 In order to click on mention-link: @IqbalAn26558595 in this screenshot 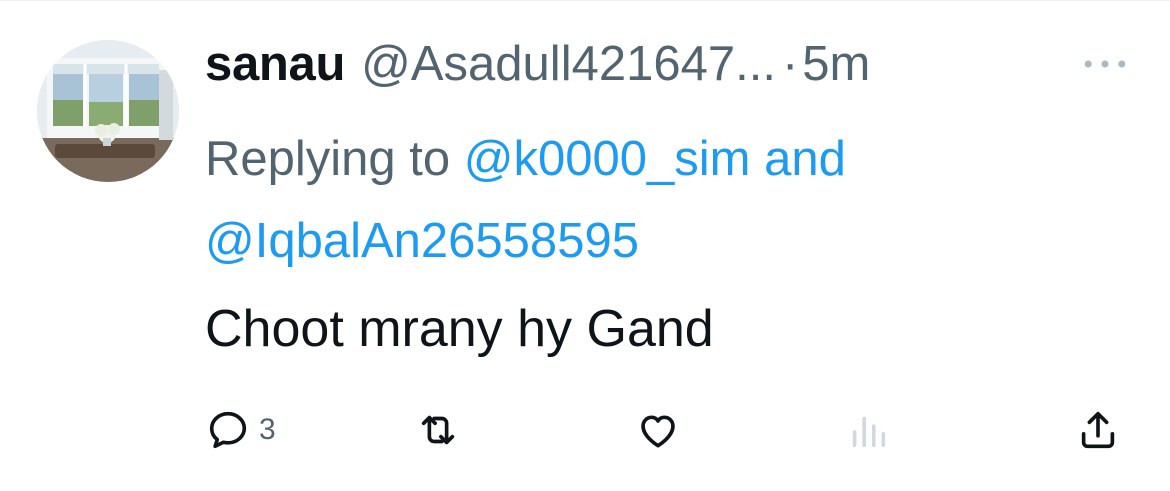, I will do `click(422, 241)`.